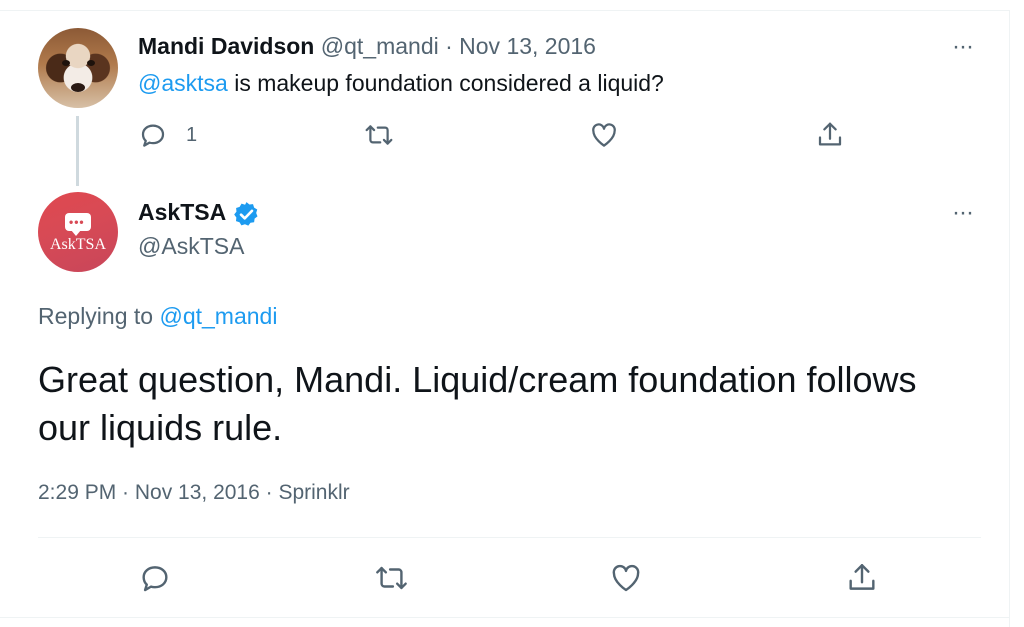 The image size is (1024, 627). What do you see at coordinates (246, 214) in the screenshot?
I see `verified-badge-icon` at bounding box center [246, 214].